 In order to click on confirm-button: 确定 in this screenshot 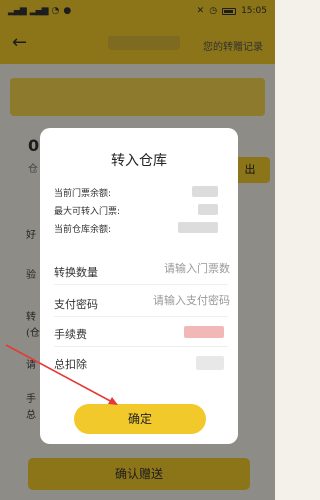, I will do `click(140, 419)`.